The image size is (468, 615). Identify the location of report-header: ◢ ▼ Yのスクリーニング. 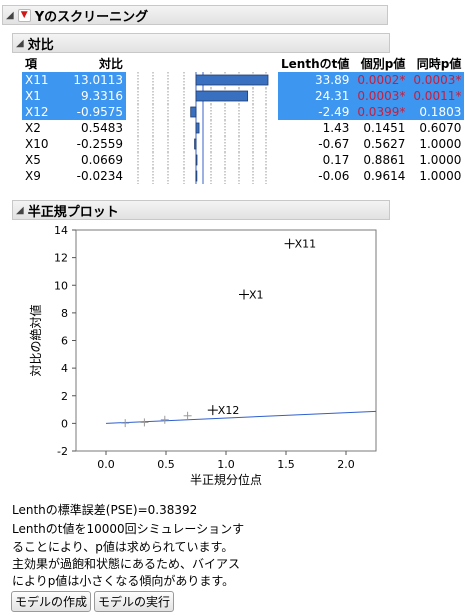
(195, 15).